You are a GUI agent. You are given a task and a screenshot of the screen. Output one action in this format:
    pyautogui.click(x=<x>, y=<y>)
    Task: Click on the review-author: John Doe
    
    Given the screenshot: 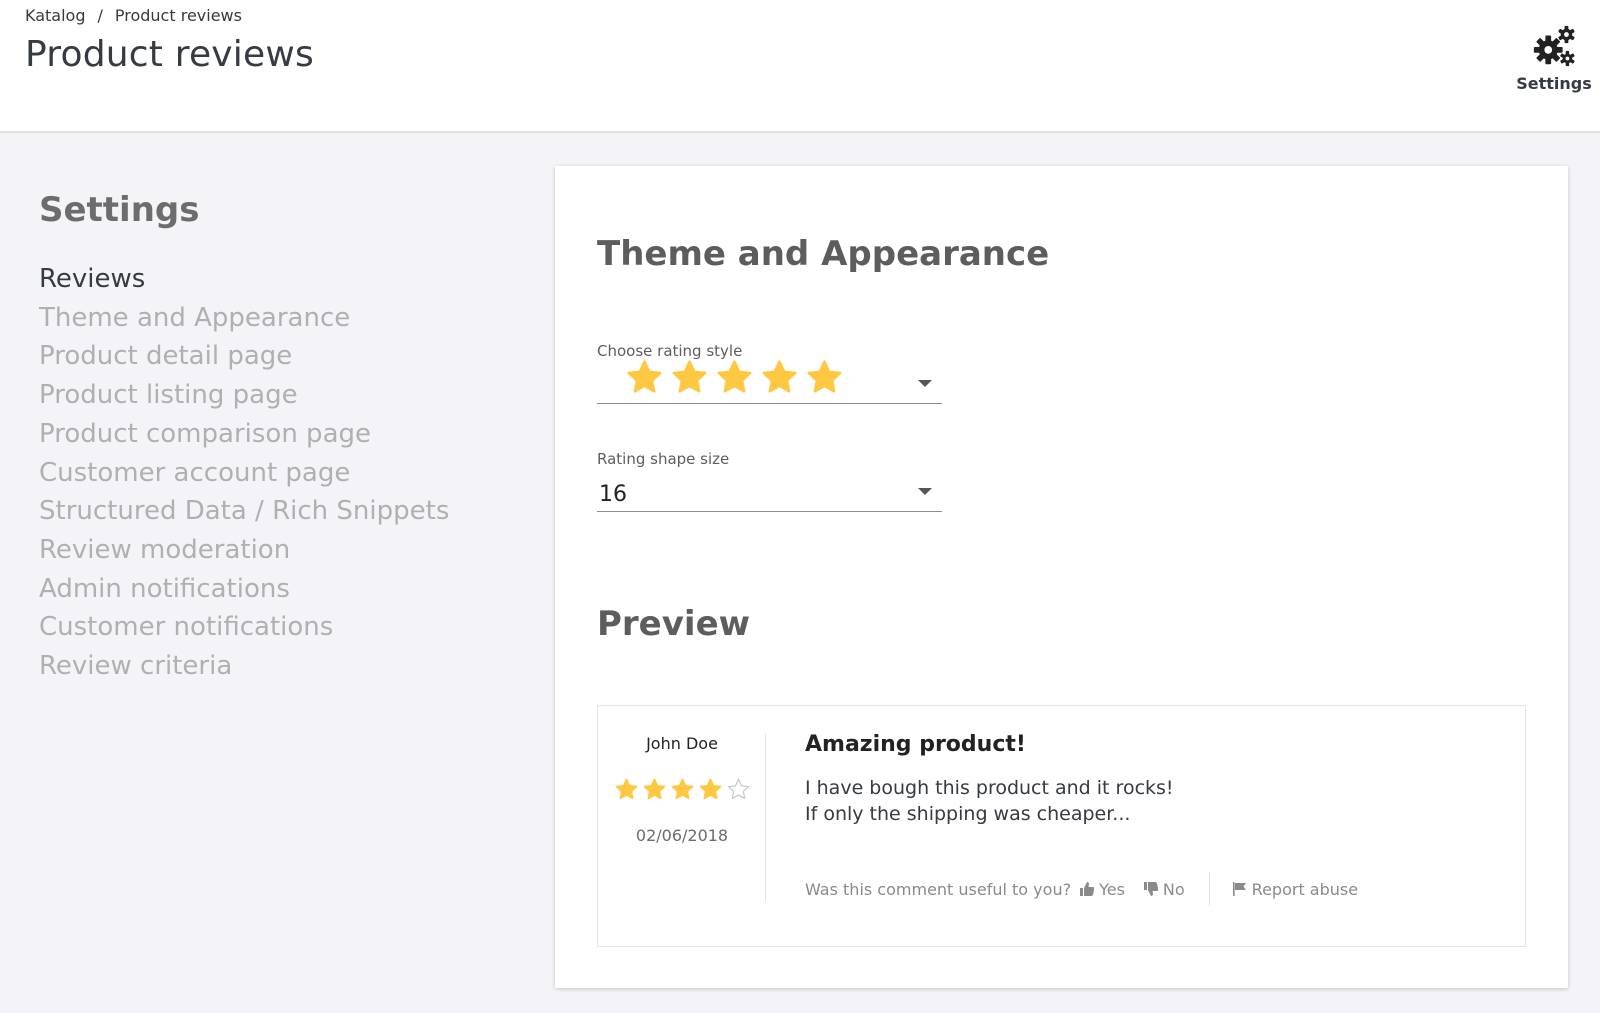 What is the action you would take?
    pyautogui.click(x=682, y=743)
    